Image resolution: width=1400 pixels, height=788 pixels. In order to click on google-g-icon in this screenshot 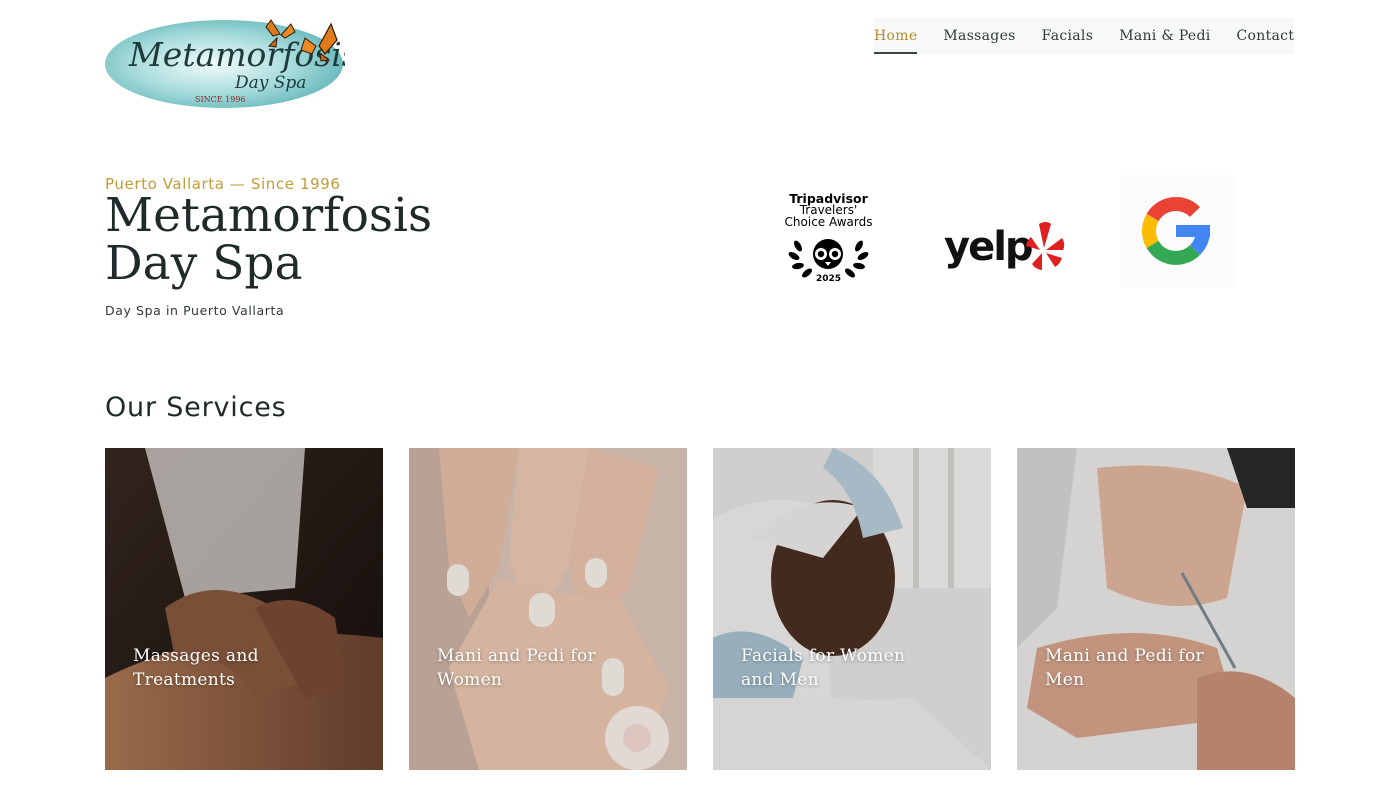, I will do `click(1176, 230)`.